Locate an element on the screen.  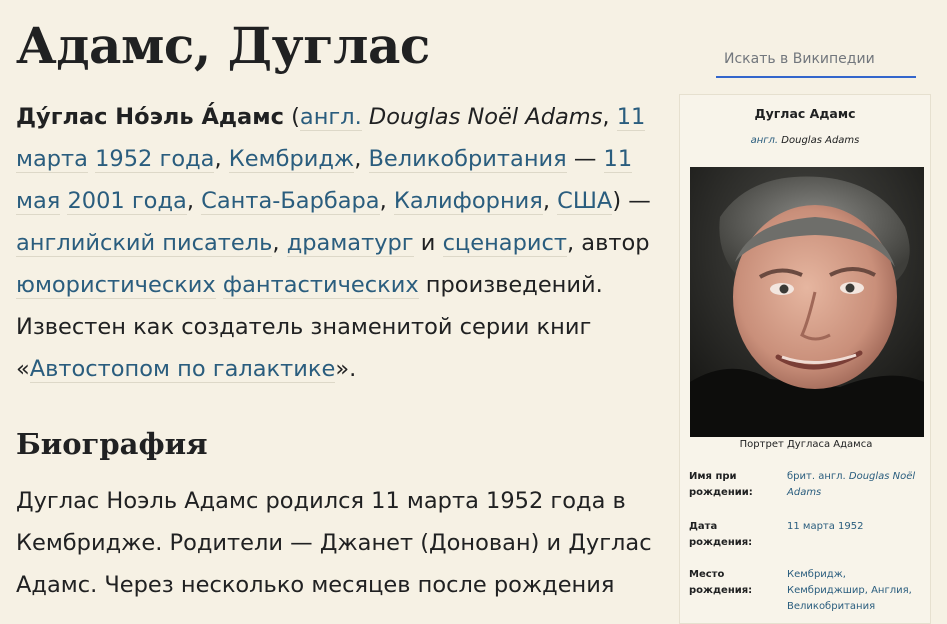
series-link: Автостопом по галактике is located at coordinates (182, 369).